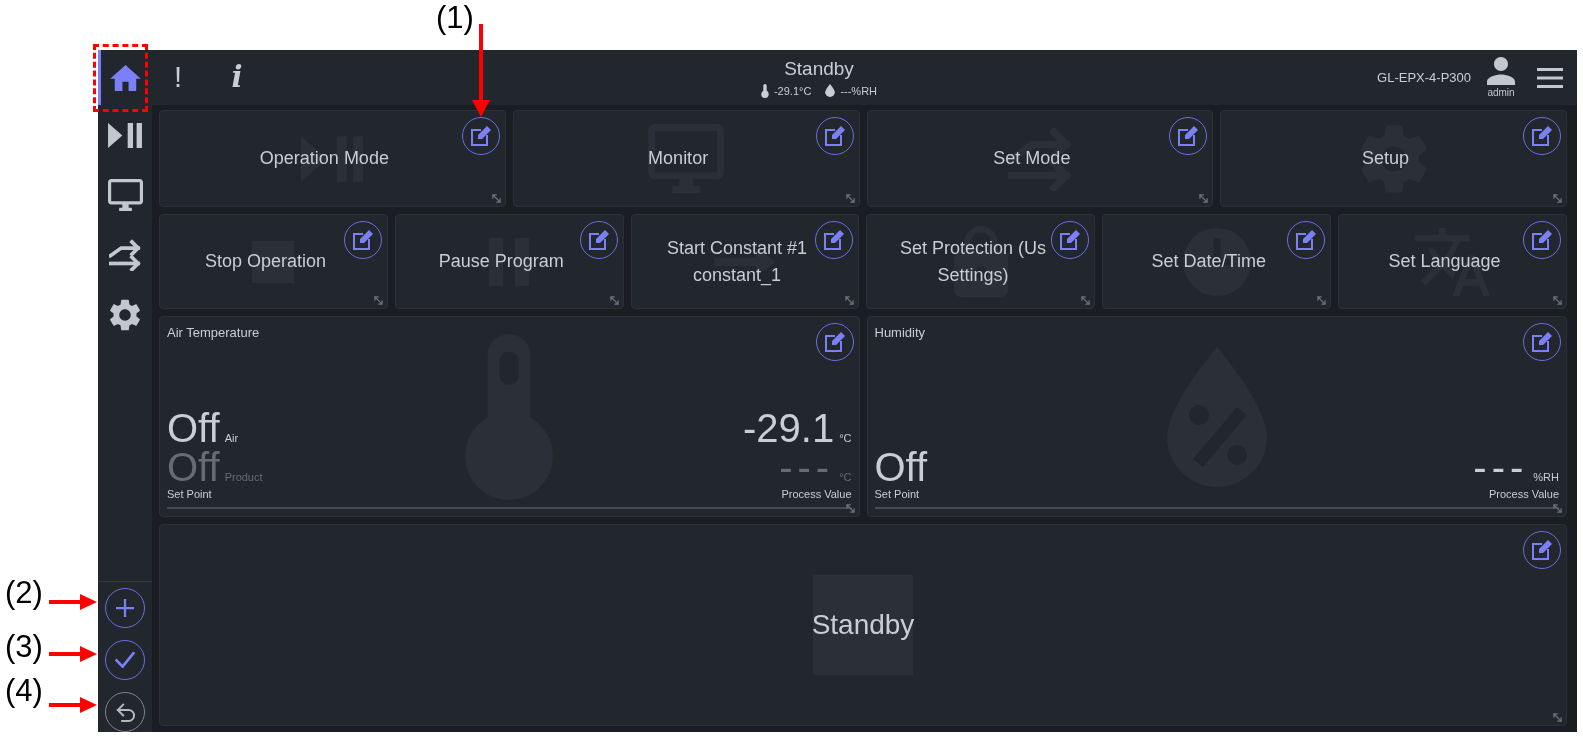 This screenshot has height=741, width=1583. I want to click on tile-label: Set Date/Time, so click(1208, 261).